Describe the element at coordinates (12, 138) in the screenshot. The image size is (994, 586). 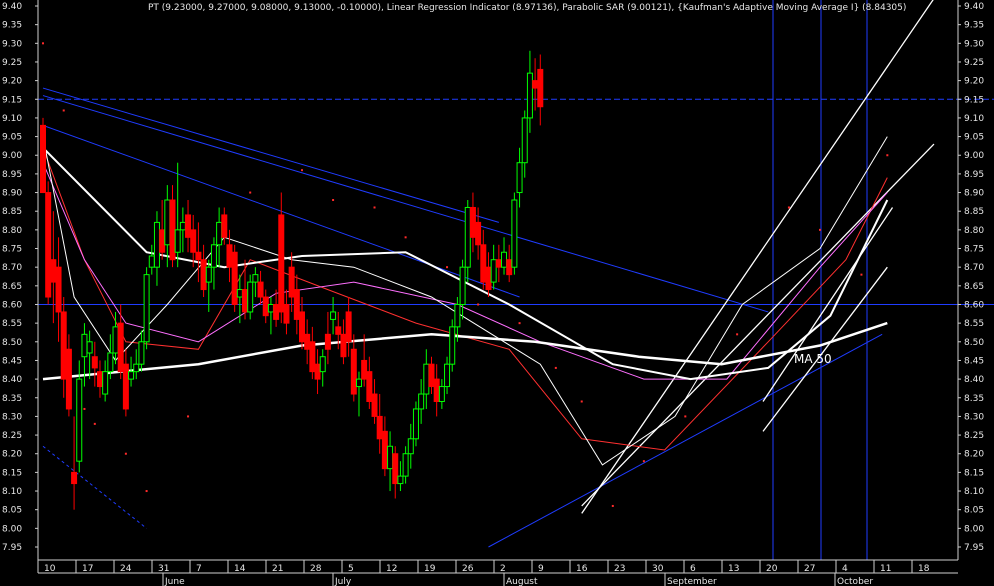
I see `y-tick-label-left: 9.05` at that location.